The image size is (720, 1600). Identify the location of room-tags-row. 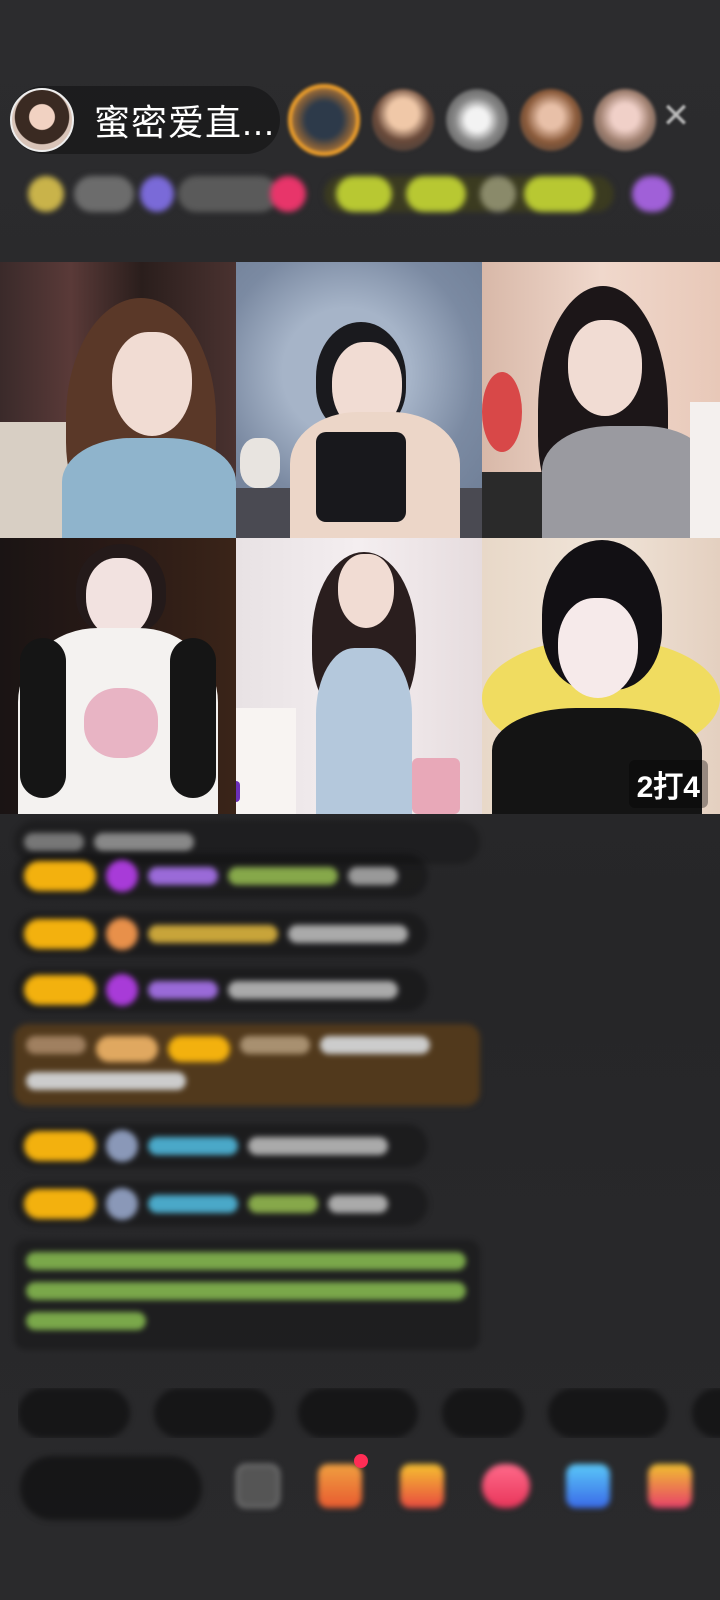
(363, 194).